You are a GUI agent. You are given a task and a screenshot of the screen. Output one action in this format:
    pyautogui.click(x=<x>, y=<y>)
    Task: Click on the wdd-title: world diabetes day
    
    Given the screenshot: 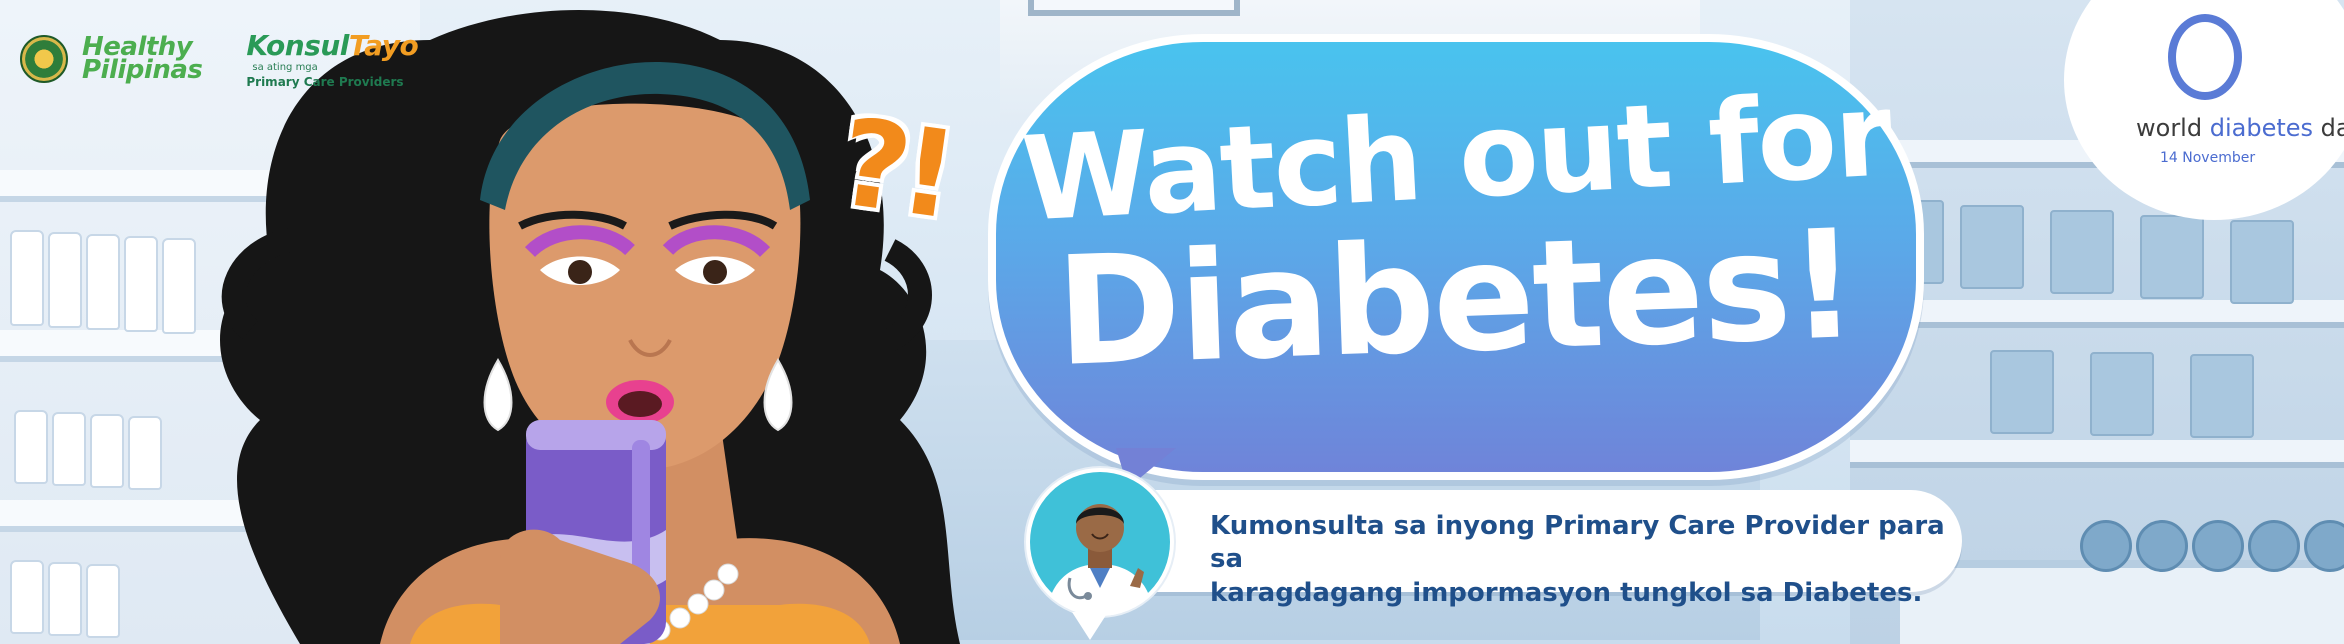 What is the action you would take?
    pyautogui.click(x=2240, y=128)
    